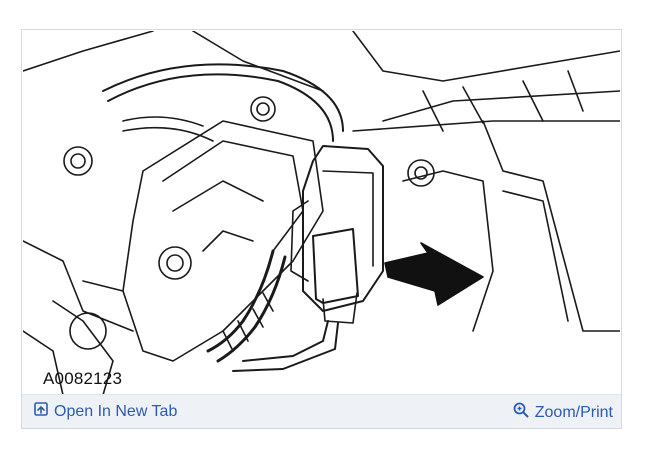 The height and width of the screenshot is (468, 651). Describe the element at coordinates (521, 412) in the screenshot. I see `magnifier-zoom-icon` at that location.